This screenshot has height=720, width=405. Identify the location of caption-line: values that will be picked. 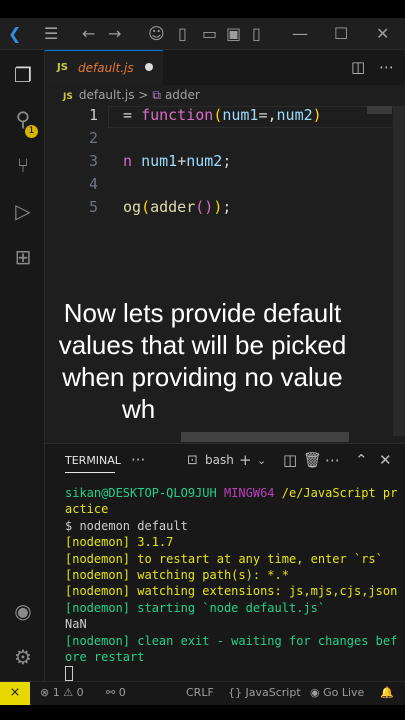
(202, 345).